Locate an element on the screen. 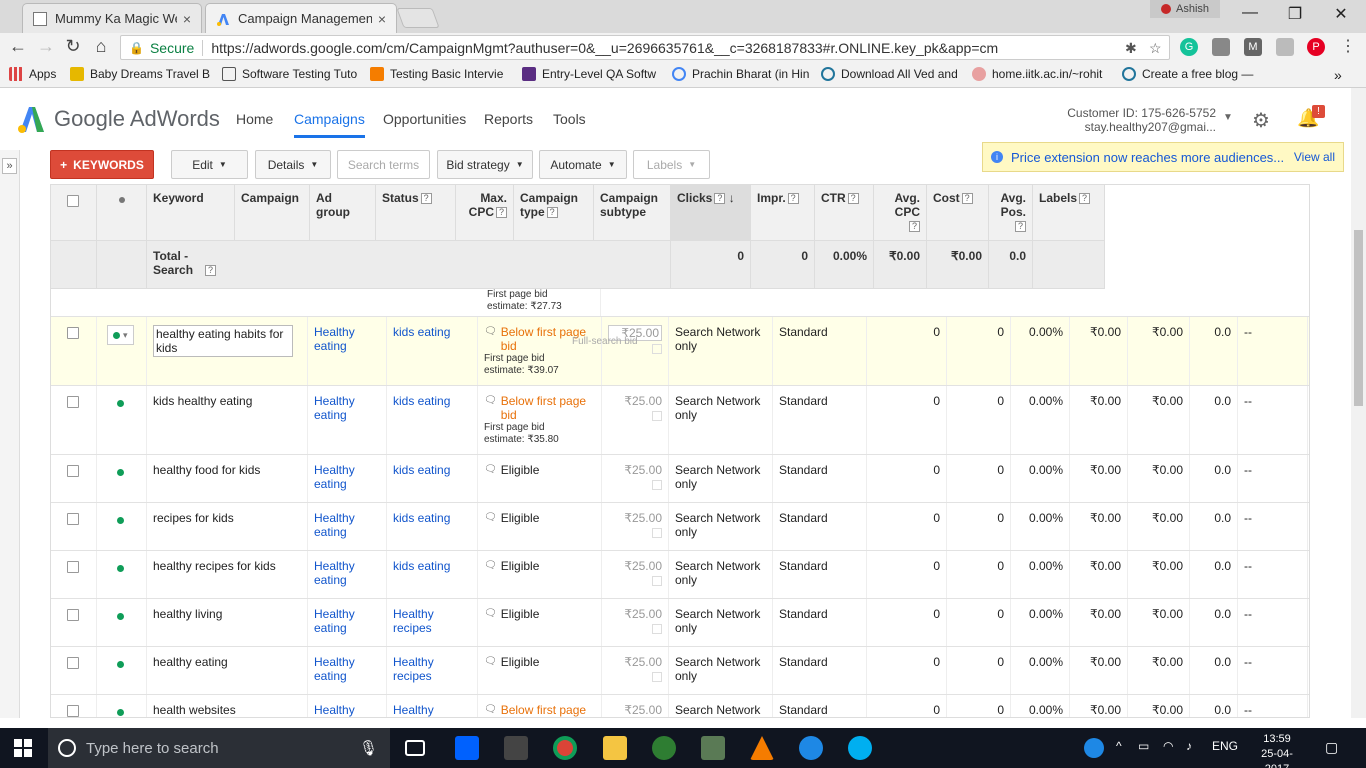  forward-icon: → is located at coordinates (46, 46).